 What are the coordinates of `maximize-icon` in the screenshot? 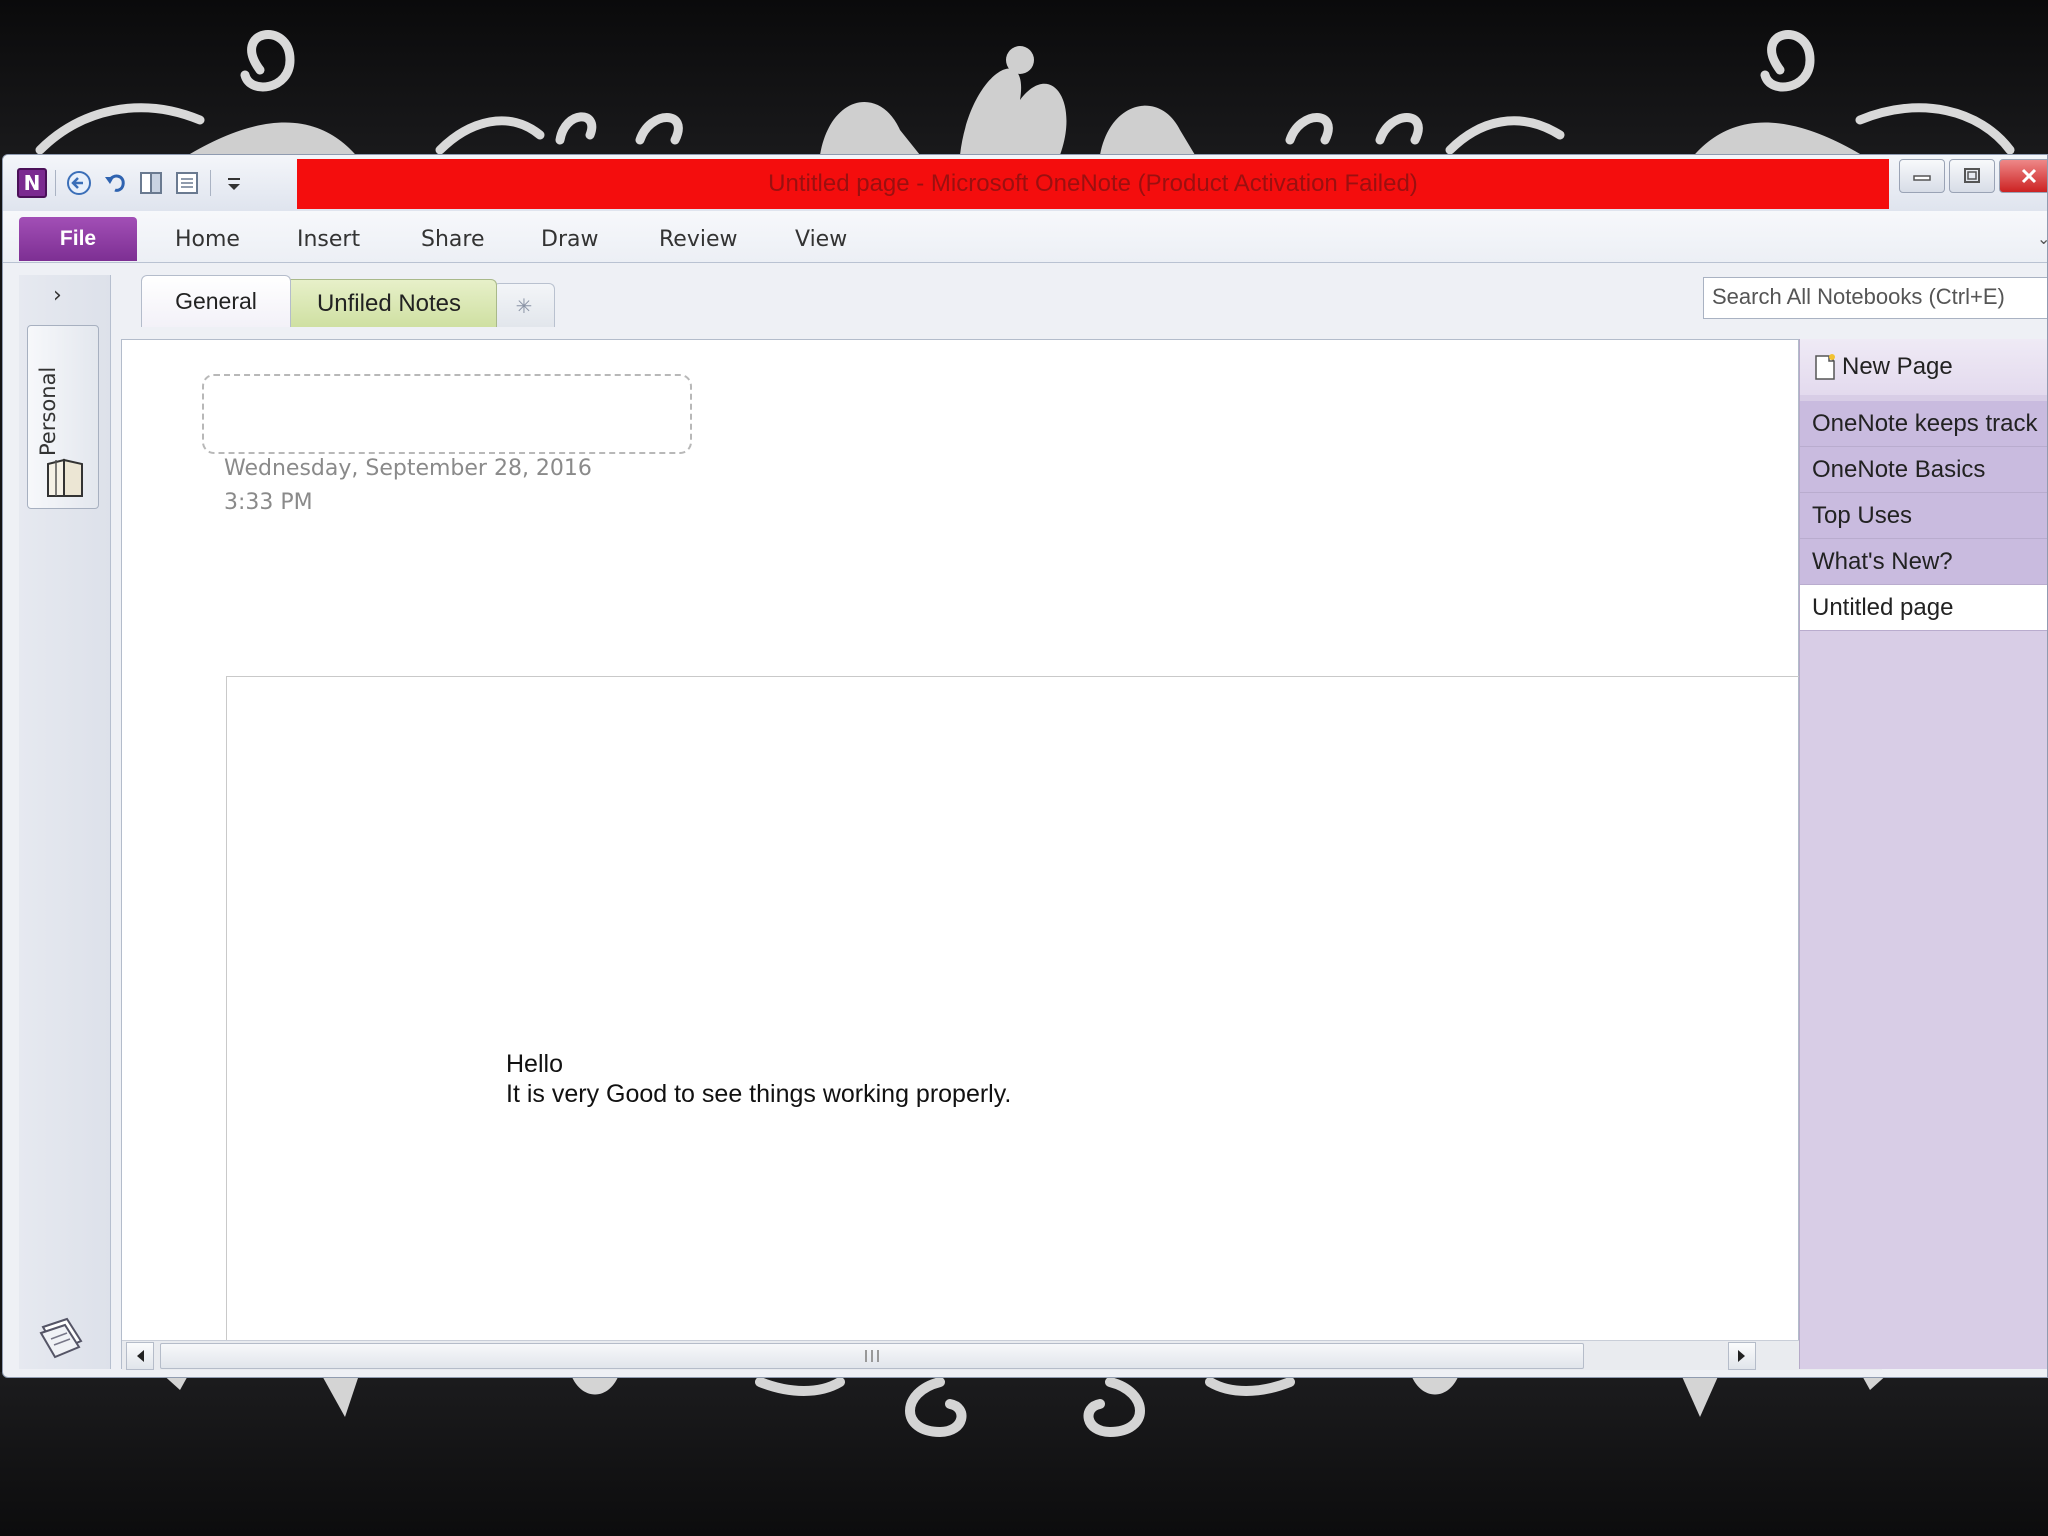 It's located at (1972, 175).